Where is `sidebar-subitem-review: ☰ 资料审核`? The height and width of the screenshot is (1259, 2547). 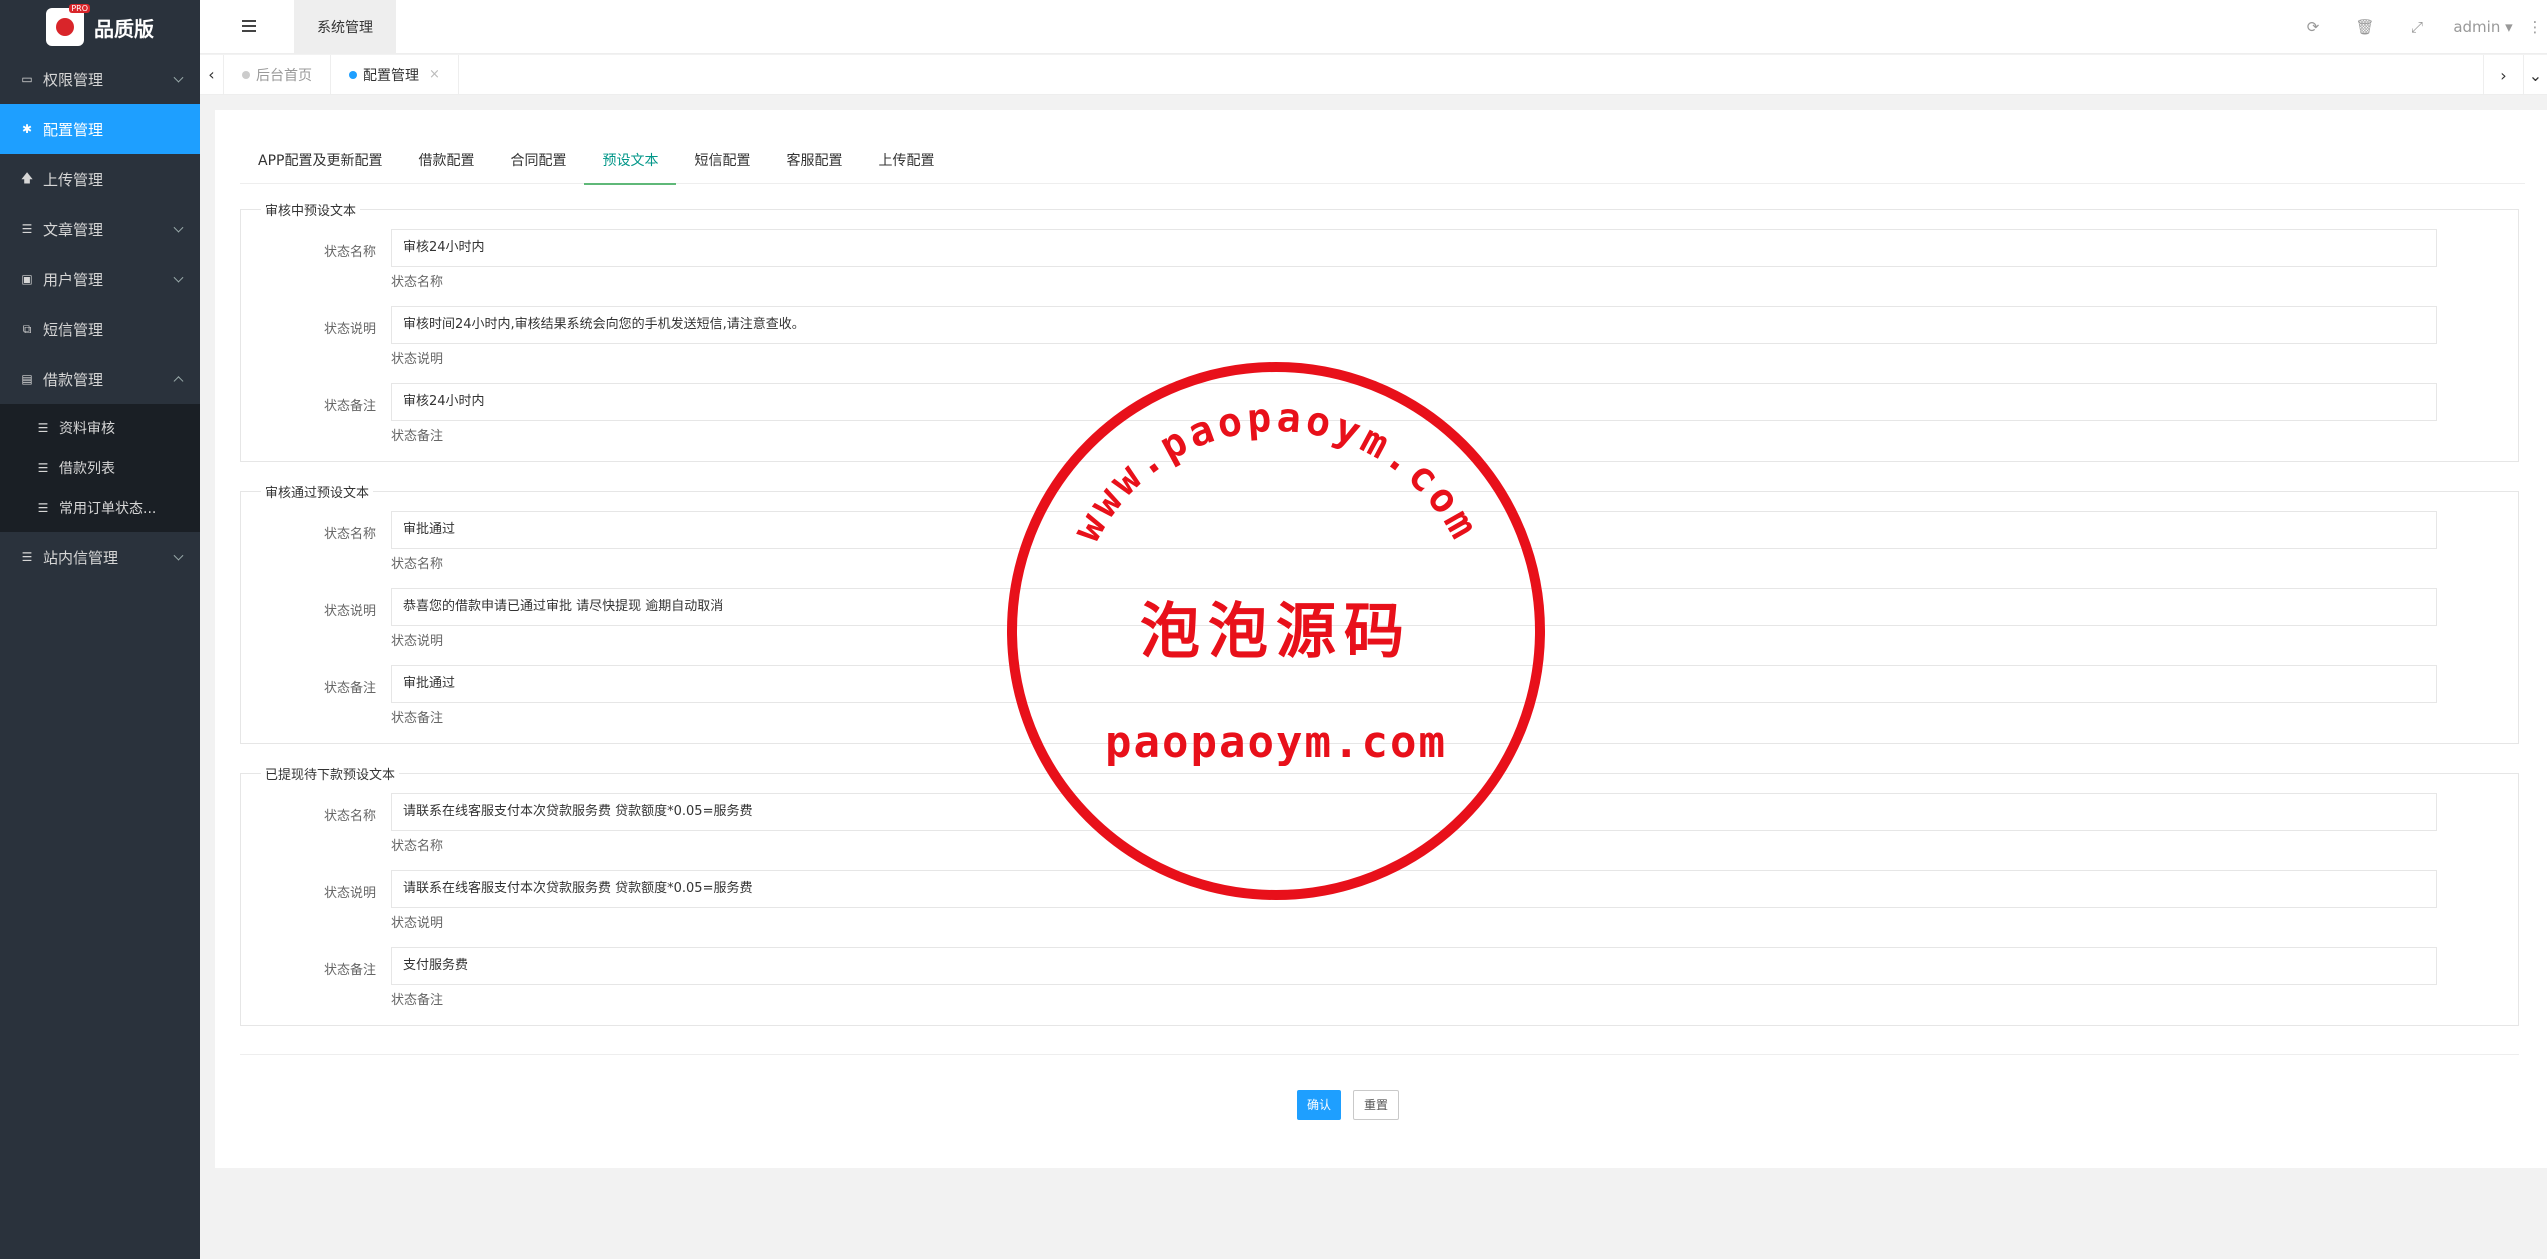 sidebar-subitem-review: ☰ 资料审核 is located at coordinates (100, 428).